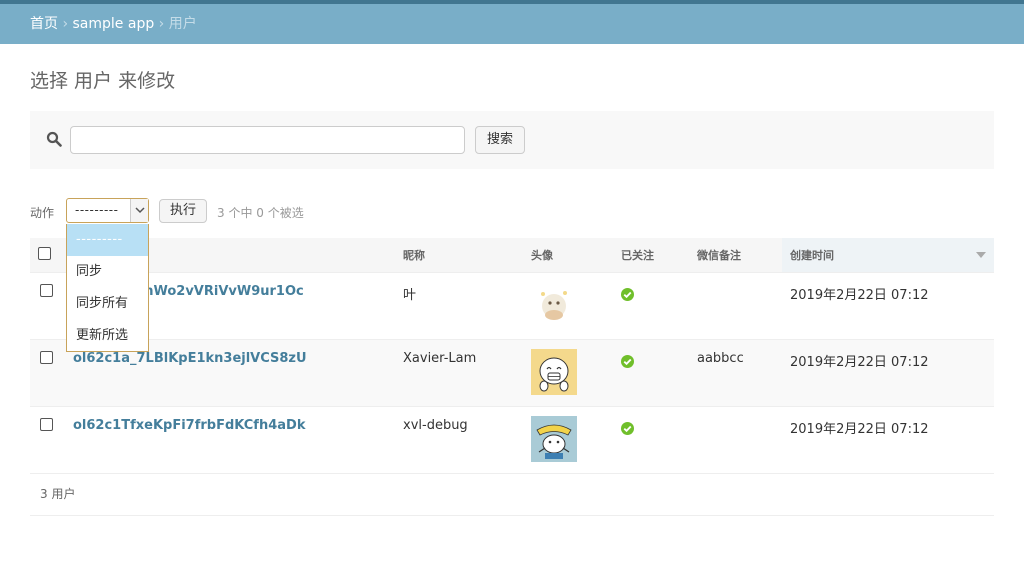 The image size is (1024, 576). I want to click on paginator: 3 用户, so click(512, 494).